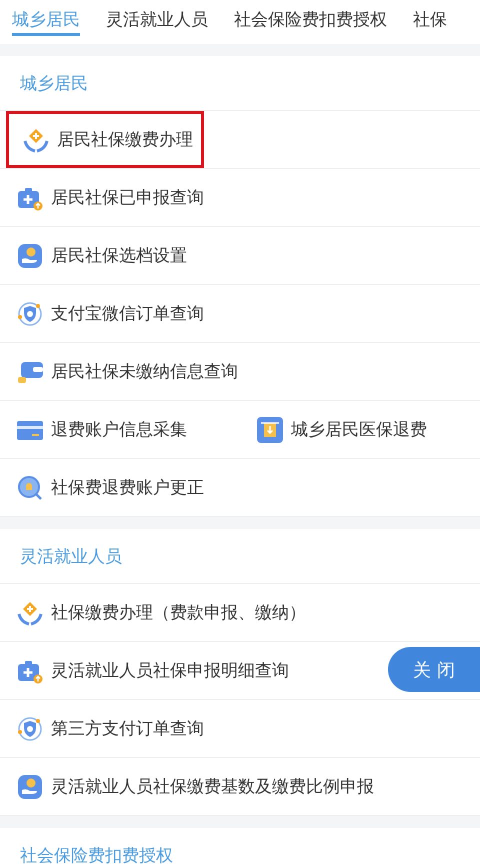 The width and height of the screenshot is (480, 867). I want to click on section-title: 社会保险费扣费授权, so click(240, 847).